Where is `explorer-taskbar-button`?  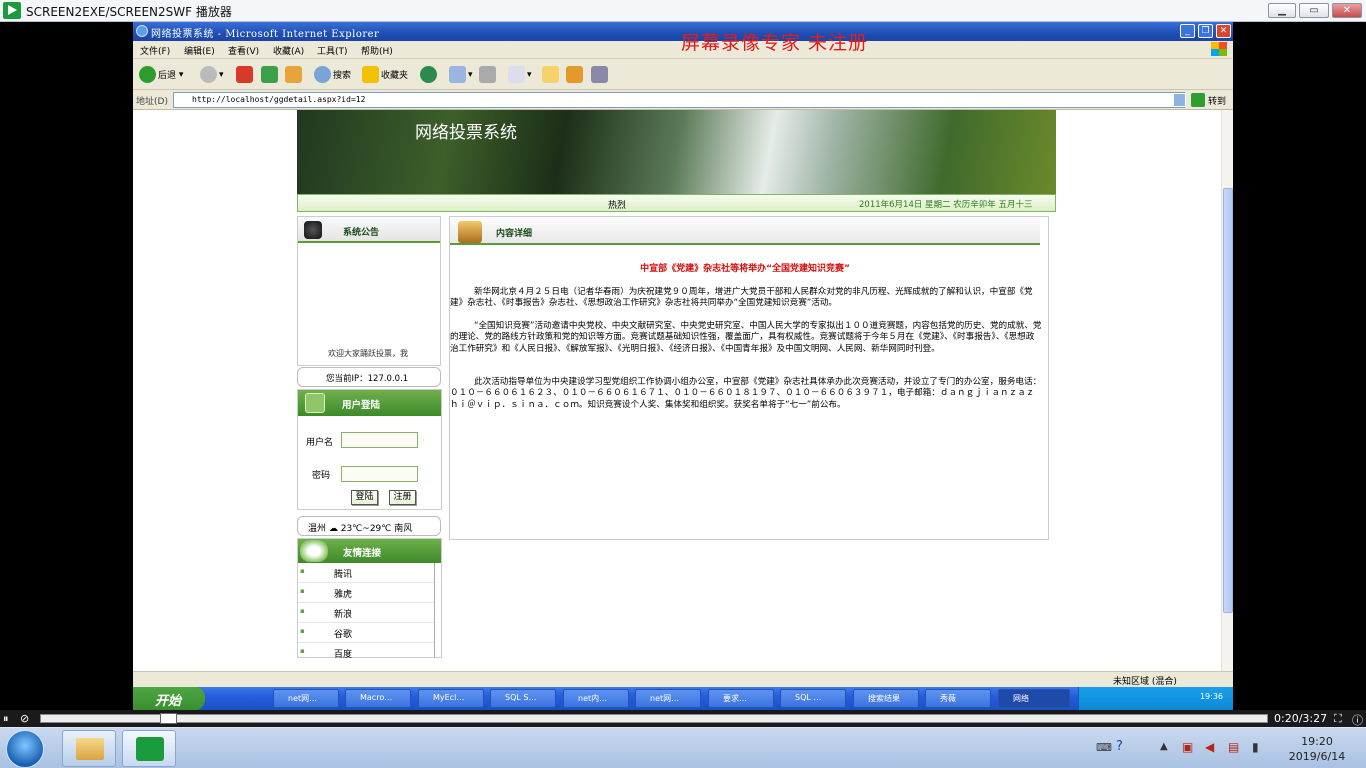 explorer-taskbar-button is located at coordinates (89, 748).